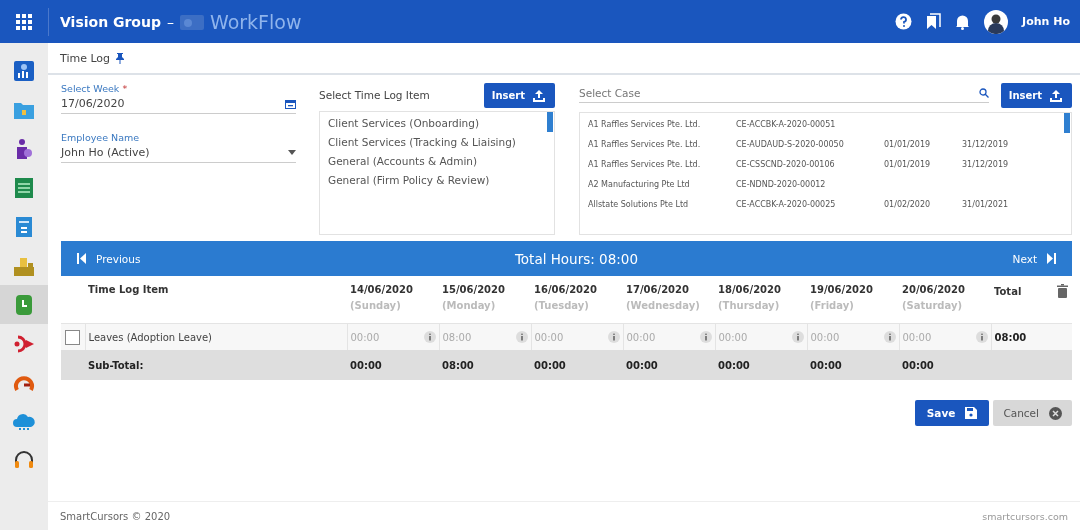 The height and width of the screenshot is (530, 1080). I want to click on date-header: 15/06/2020, so click(473, 289).